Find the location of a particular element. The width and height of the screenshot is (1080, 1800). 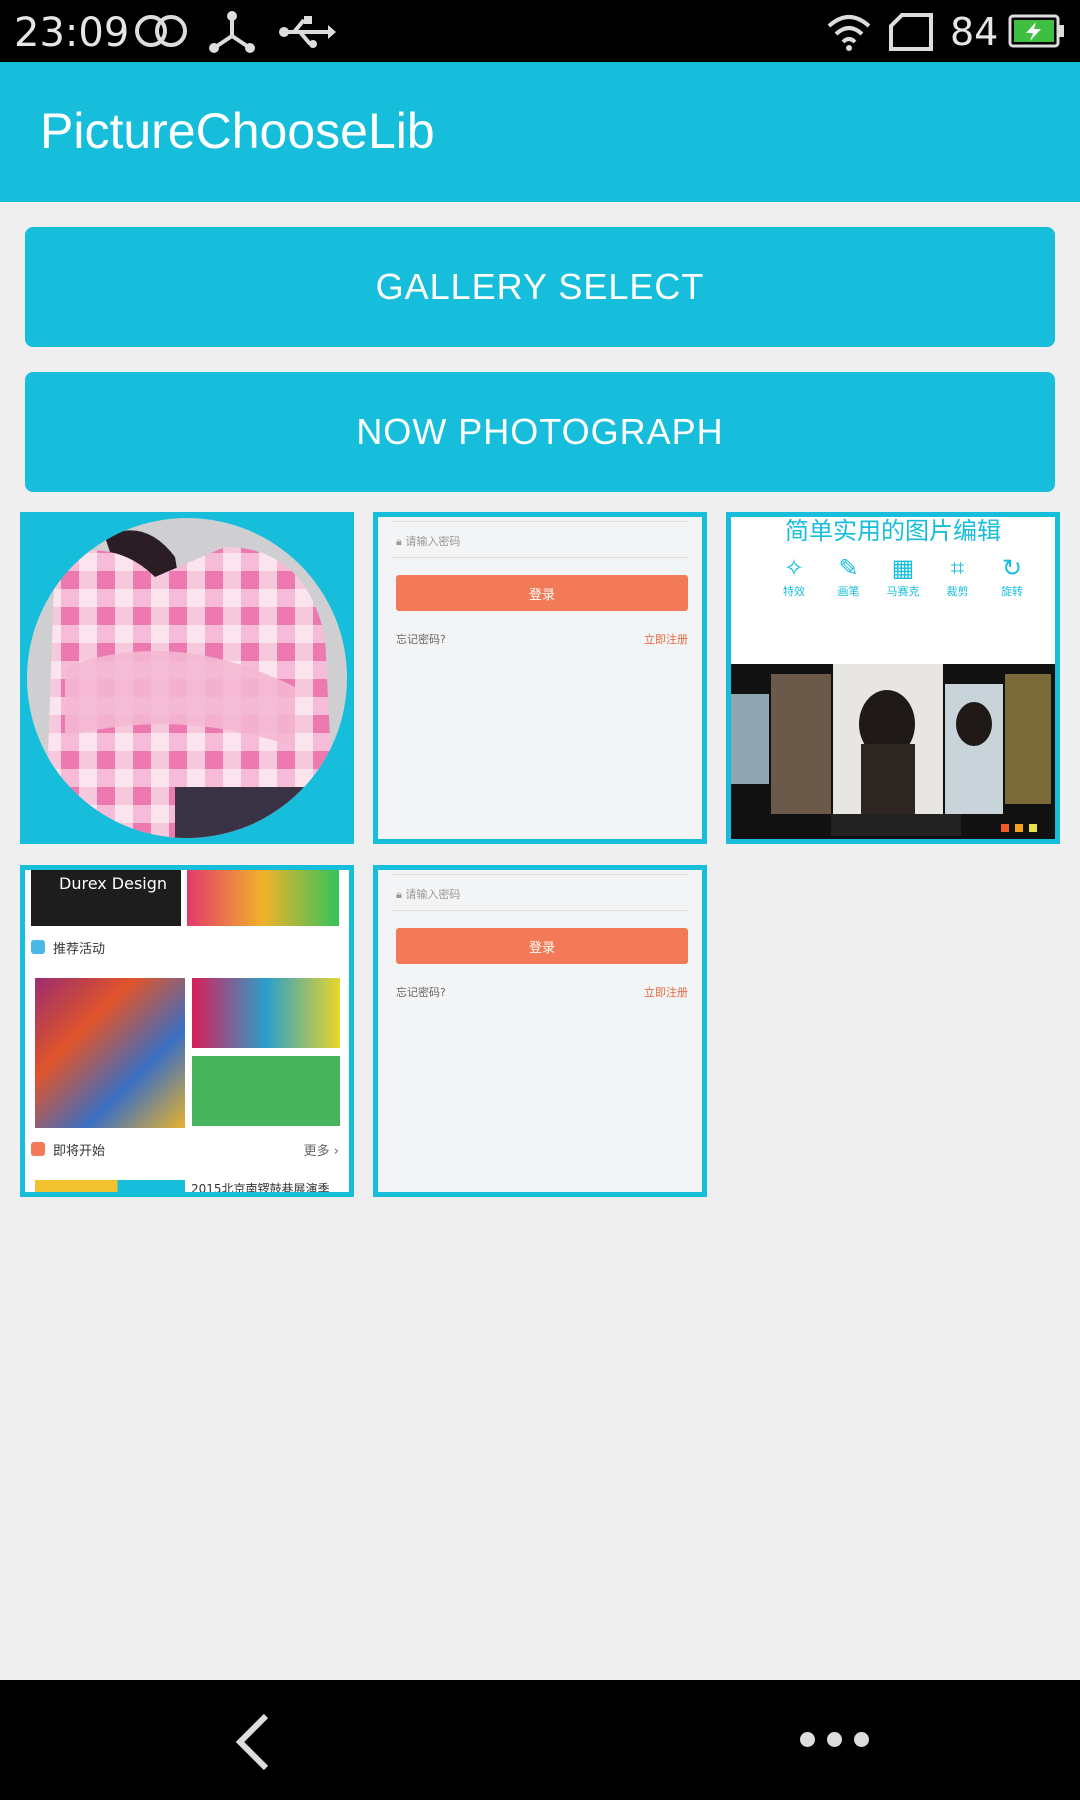

magic-wand-icon: ✧ is located at coordinates (794, 568).